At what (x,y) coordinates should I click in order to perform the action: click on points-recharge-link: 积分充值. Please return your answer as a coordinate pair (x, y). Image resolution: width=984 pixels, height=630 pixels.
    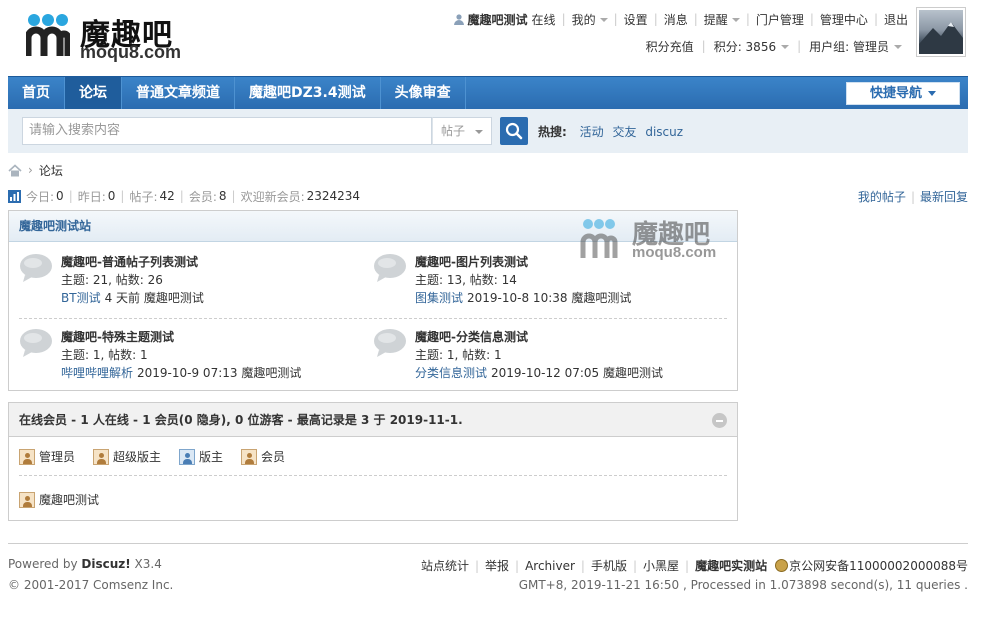
    Looking at the image, I should click on (670, 46).